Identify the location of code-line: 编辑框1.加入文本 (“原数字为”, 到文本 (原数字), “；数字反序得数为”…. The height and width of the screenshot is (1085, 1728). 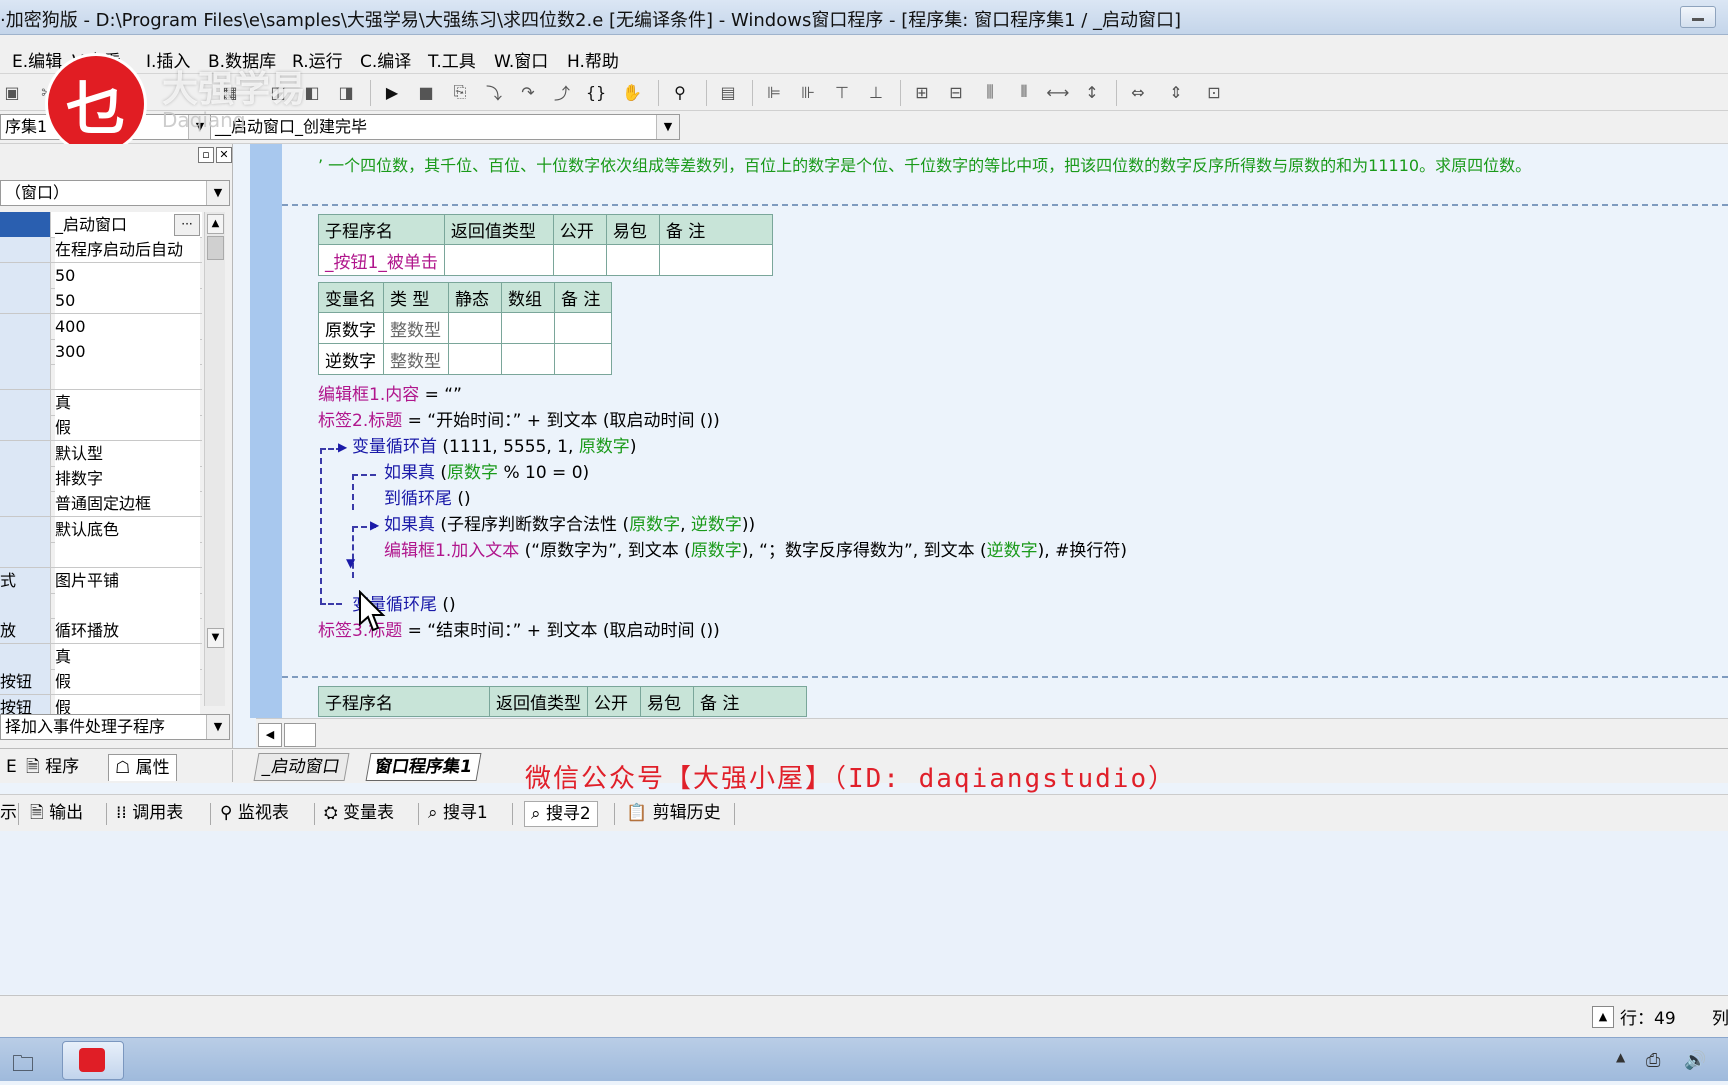
(755, 548).